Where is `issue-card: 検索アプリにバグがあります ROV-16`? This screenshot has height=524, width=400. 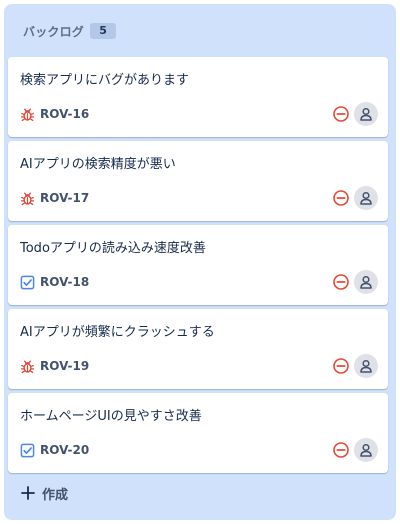
issue-card: 検索アプリにバグがあります ROV-16 is located at coordinates (198, 97).